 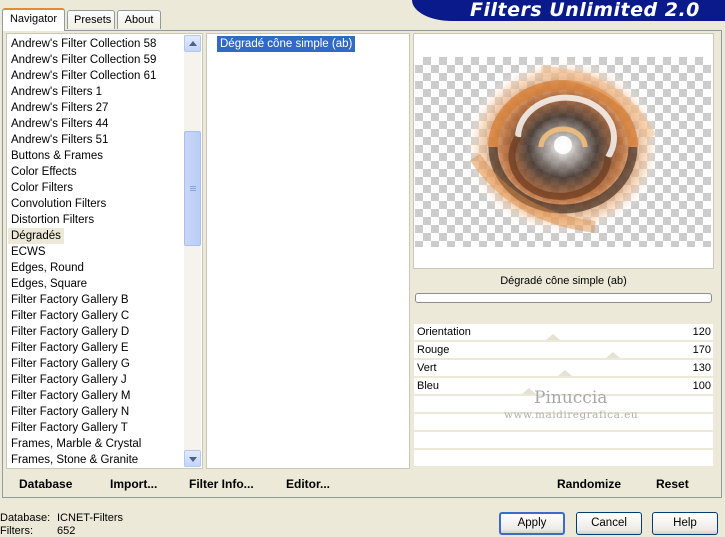 What do you see at coordinates (613, 355) in the screenshot?
I see `slider-thumb-rouge` at bounding box center [613, 355].